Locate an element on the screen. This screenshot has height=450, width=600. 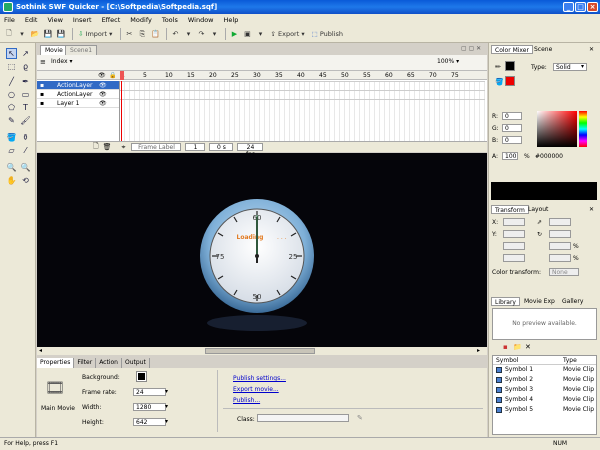
r-input: 0 is located at coordinates (512, 116).